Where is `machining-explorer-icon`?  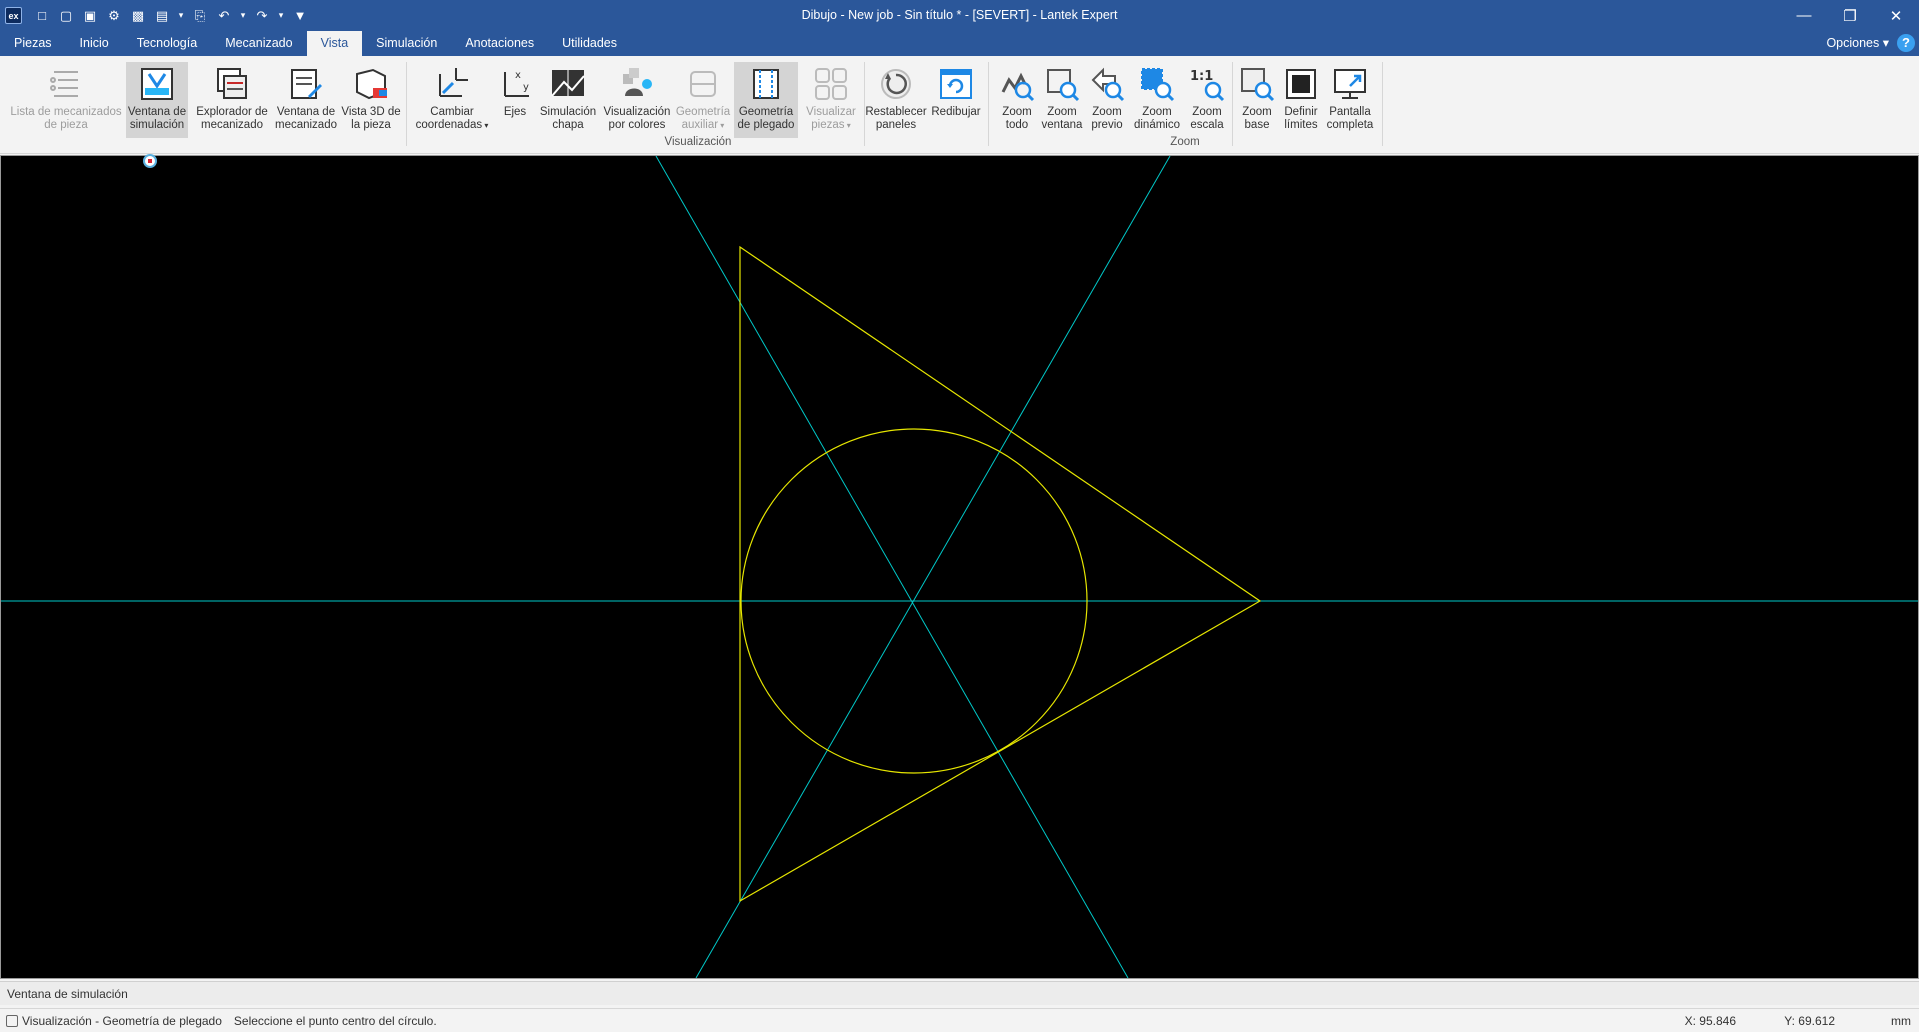 machining-explorer-icon is located at coordinates (232, 84).